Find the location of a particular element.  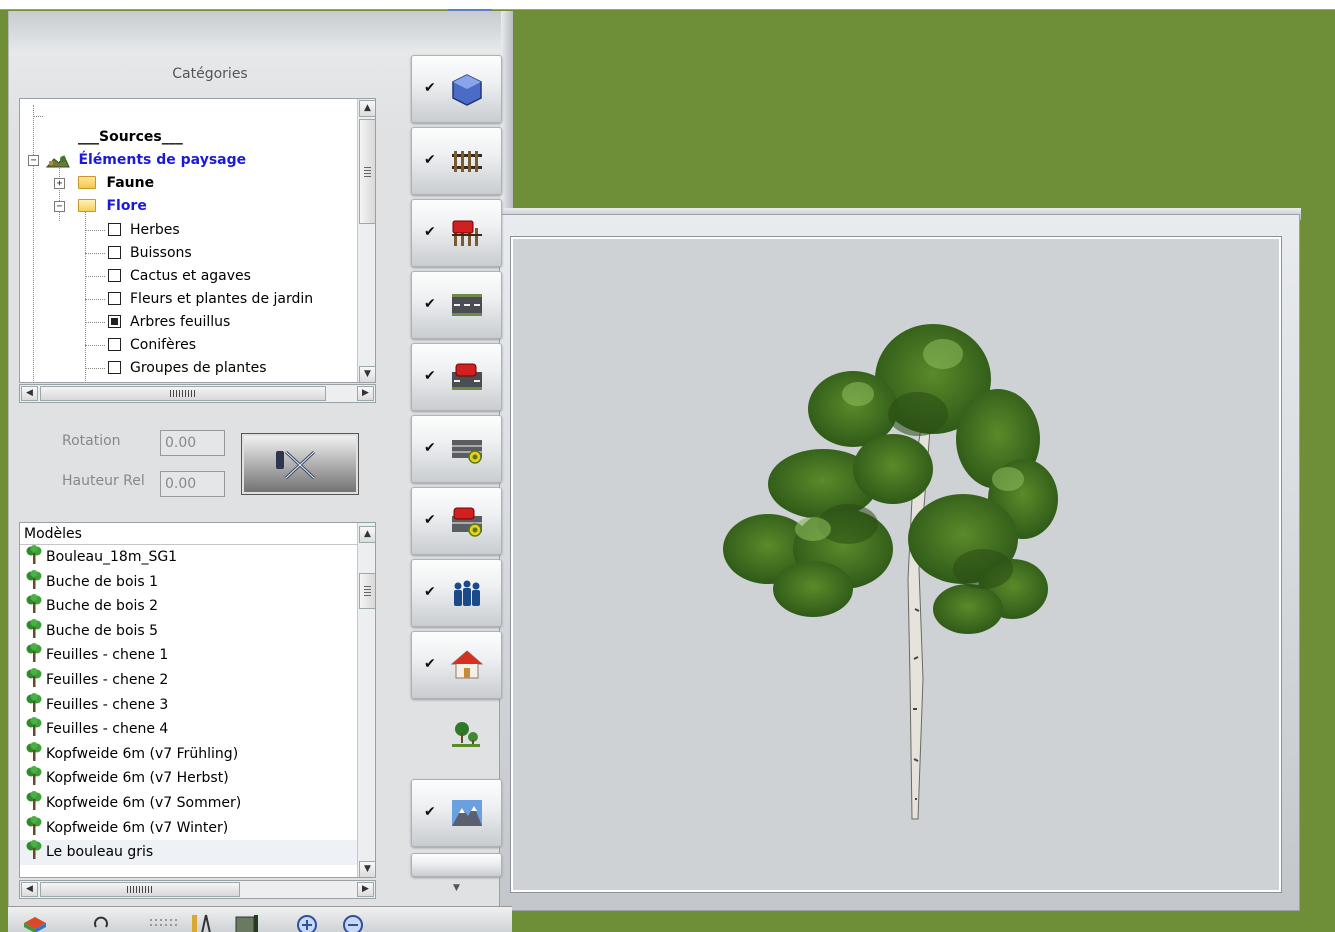

tree-item-flora: Flore is located at coordinates (112, 206).